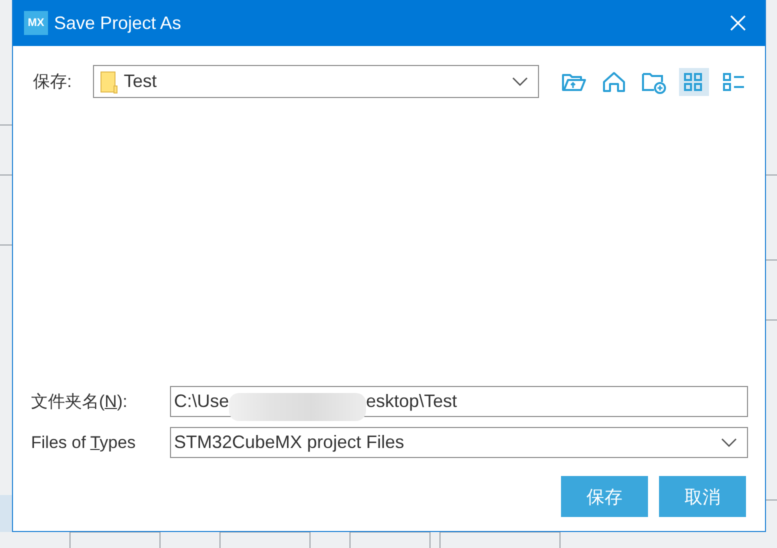 The width and height of the screenshot is (777, 548). What do you see at coordinates (613, 82) in the screenshot?
I see `home-icon` at bounding box center [613, 82].